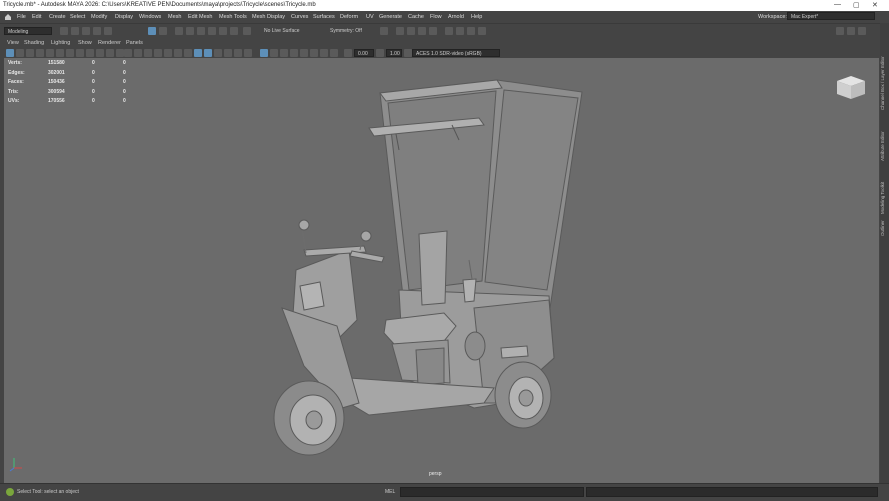 Image resolution: width=889 pixels, height=501 pixels. Describe the element at coordinates (456, 17) in the screenshot. I see `menu-arnold: Arnold` at that location.